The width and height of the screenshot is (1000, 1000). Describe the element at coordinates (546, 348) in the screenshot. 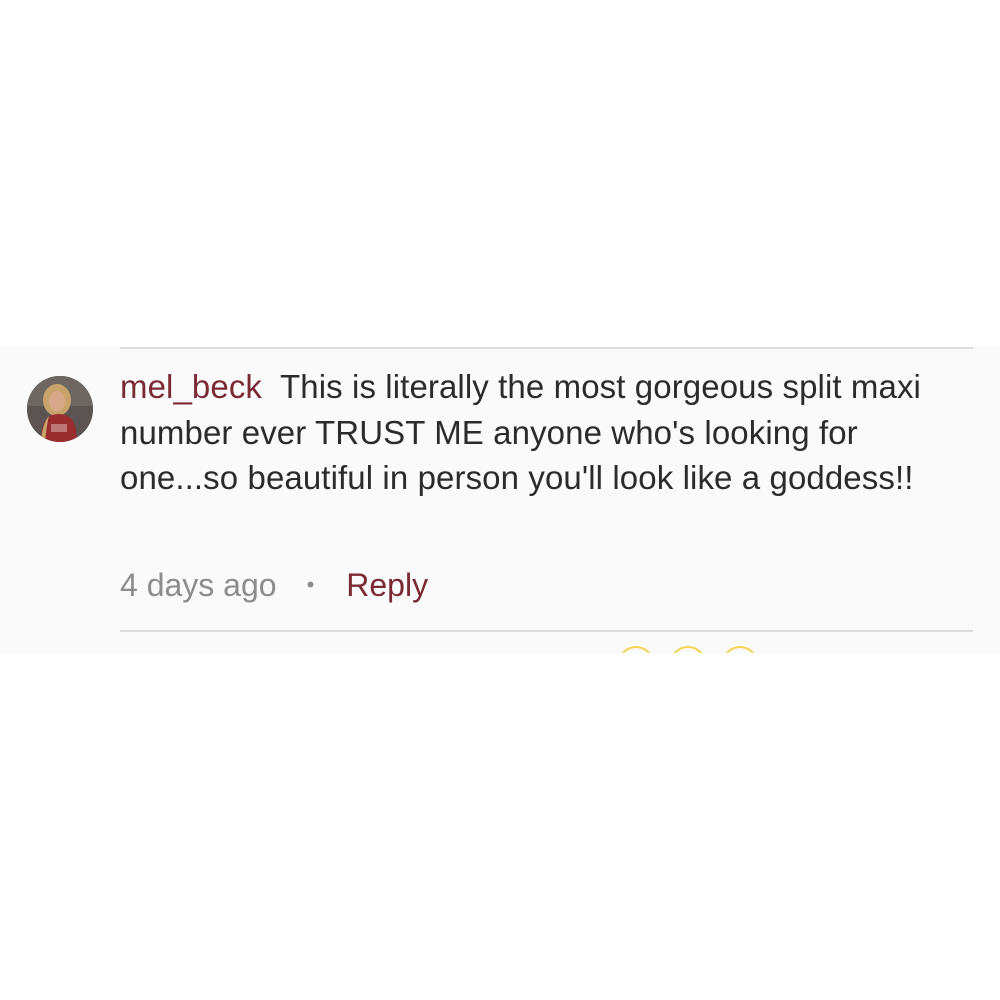

I see `divider-top` at that location.